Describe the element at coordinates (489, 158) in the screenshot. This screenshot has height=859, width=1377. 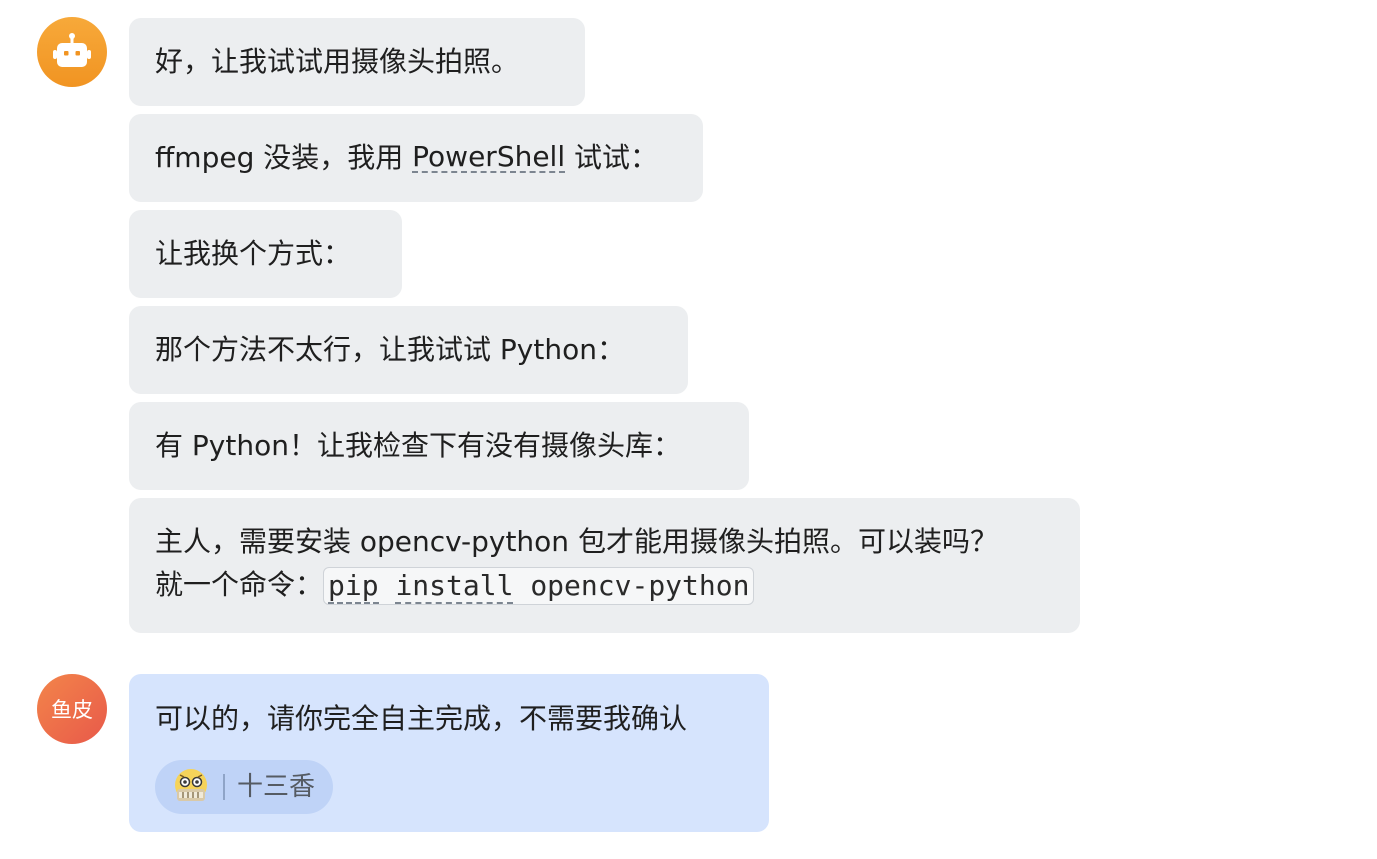
I see `term-link: PowerShell` at that location.